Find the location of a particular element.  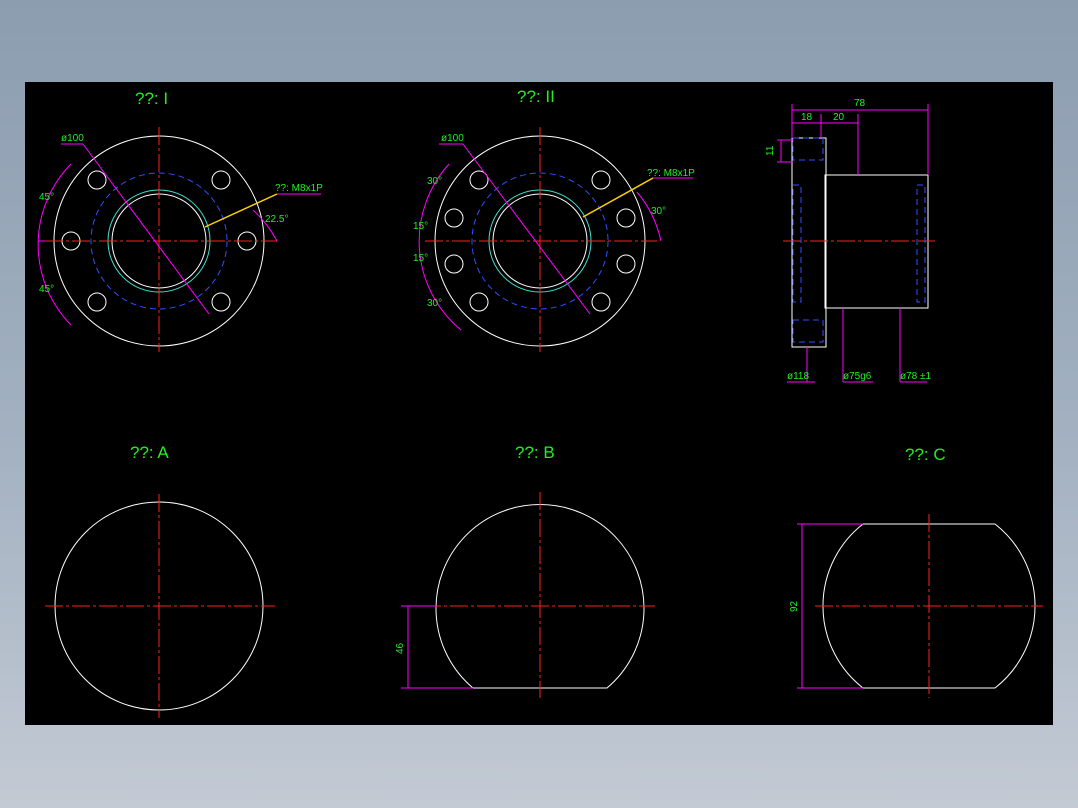

view-1: ??: I ø100 ??: M8x1P 45° 45° 22.5° is located at coordinates (180, 220).